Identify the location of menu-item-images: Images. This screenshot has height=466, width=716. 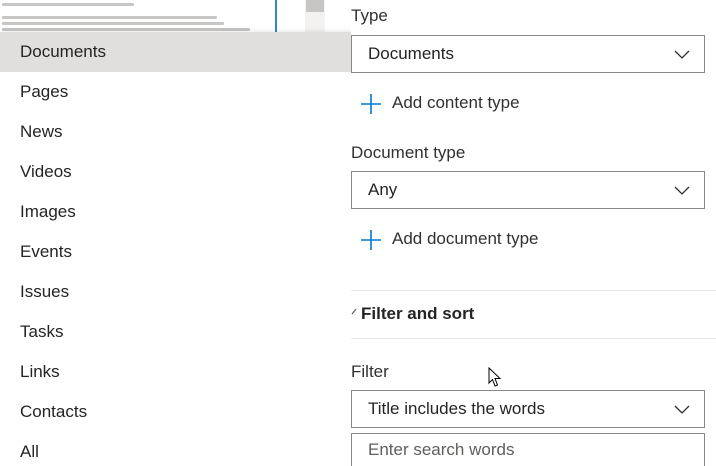
(175, 212).